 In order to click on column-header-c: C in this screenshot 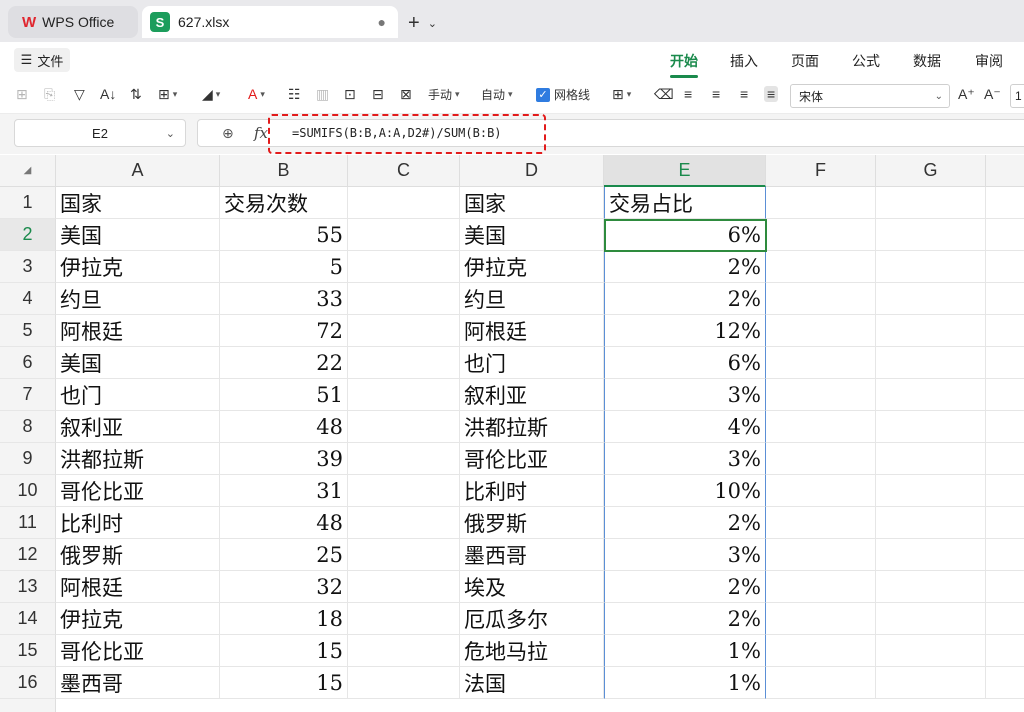, I will do `click(404, 171)`.